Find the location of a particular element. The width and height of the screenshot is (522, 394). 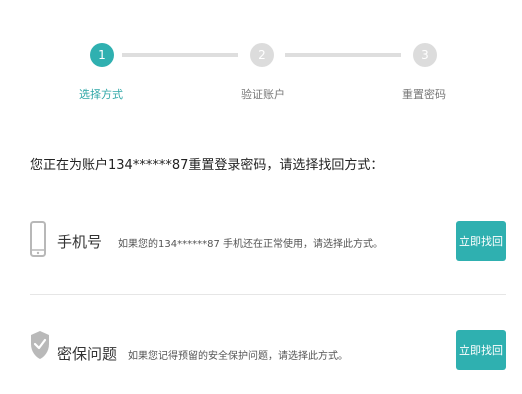

phone-icon is located at coordinates (38, 241).